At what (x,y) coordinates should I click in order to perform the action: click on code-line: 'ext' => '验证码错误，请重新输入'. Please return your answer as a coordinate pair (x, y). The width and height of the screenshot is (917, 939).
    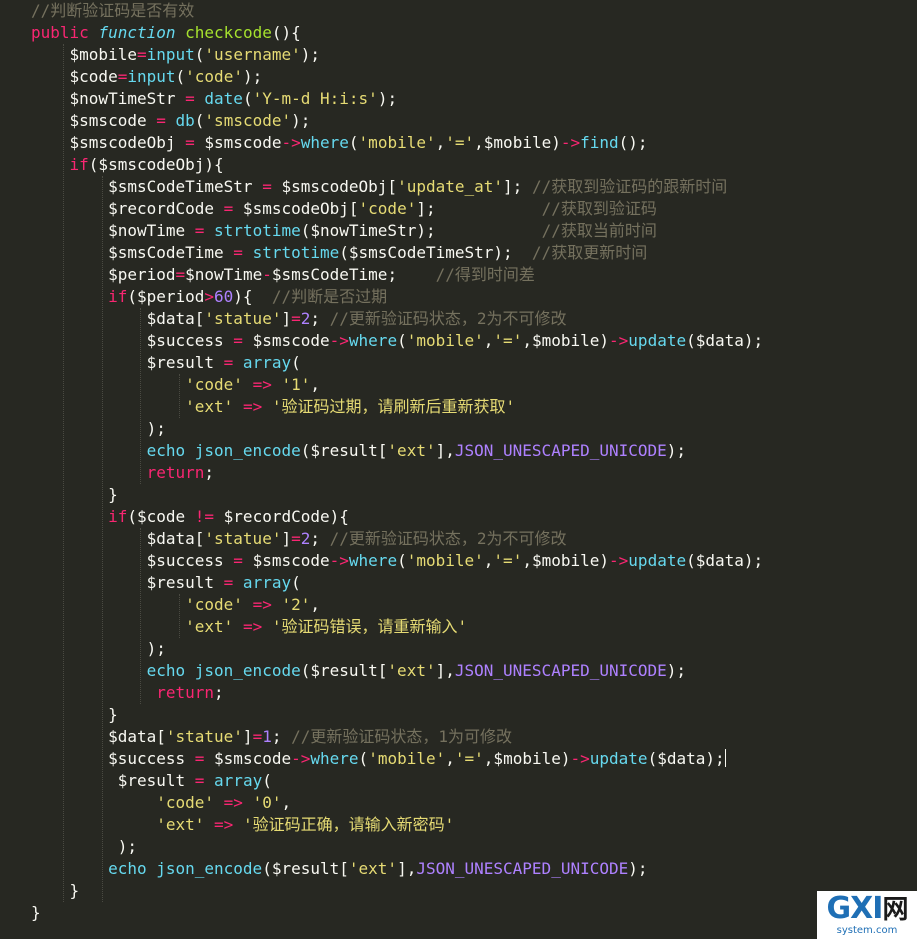
    Looking at the image, I should click on (397, 627).